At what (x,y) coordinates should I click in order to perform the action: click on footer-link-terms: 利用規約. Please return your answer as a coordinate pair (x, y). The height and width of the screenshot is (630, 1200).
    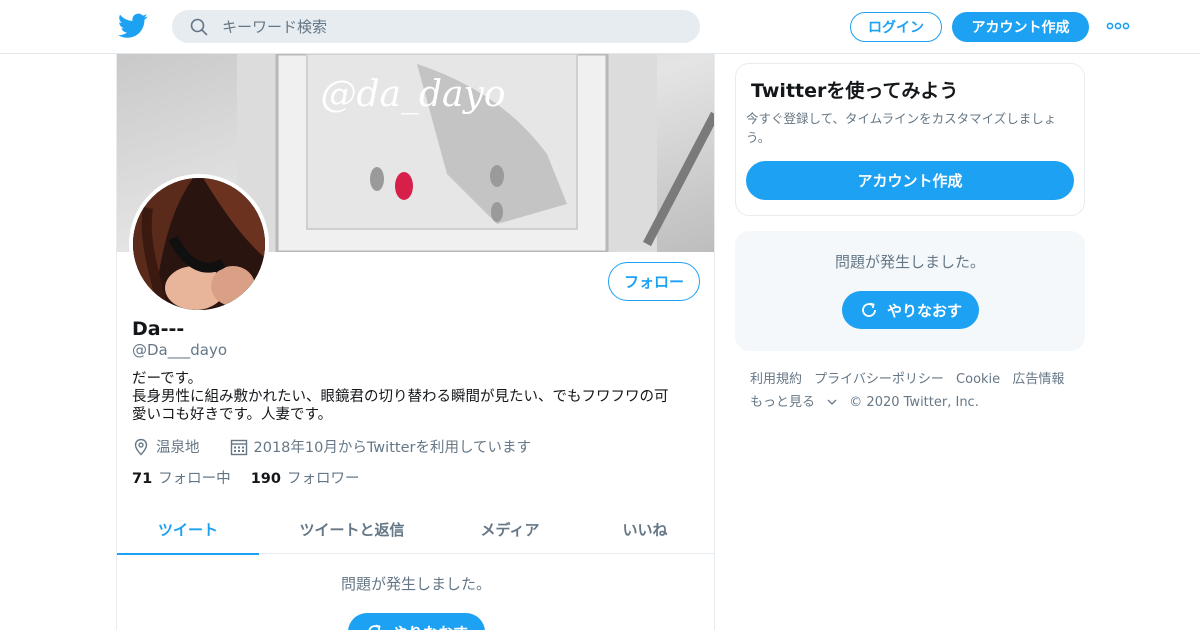
    Looking at the image, I should click on (776, 379).